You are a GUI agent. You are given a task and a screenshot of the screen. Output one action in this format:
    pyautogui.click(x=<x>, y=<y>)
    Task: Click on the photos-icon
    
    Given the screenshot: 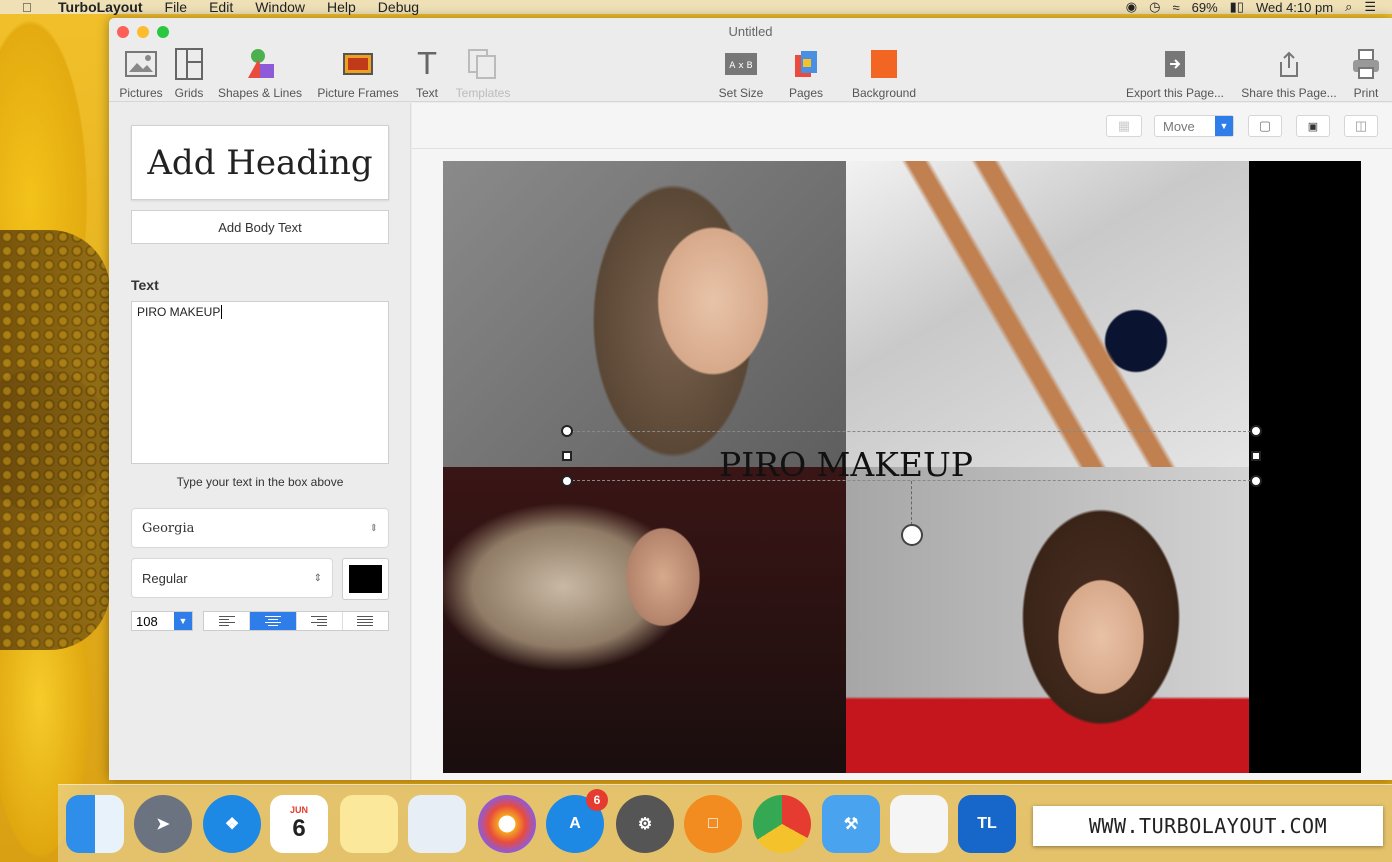 What is the action you would take?
    pyautogui.click(x=507, y=824)
    